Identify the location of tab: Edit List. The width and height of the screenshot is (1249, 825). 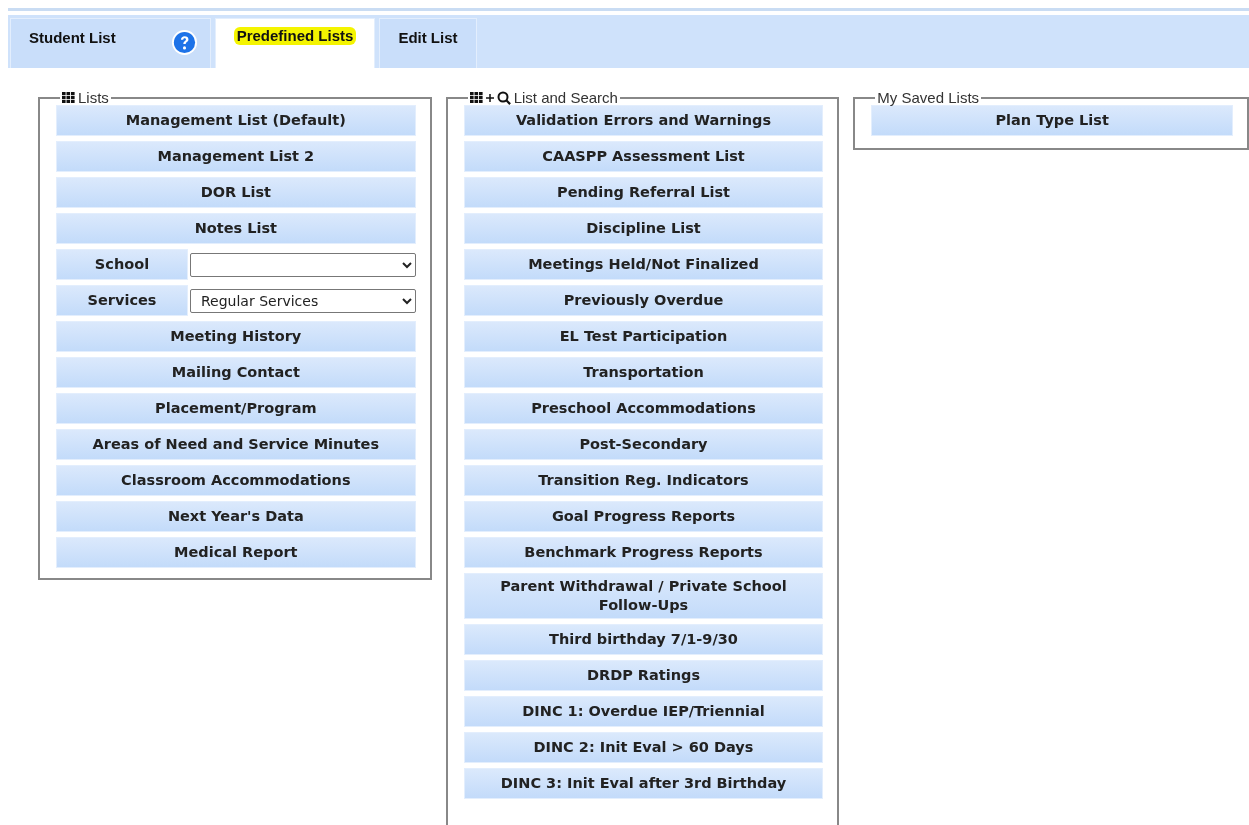
(428, 43).